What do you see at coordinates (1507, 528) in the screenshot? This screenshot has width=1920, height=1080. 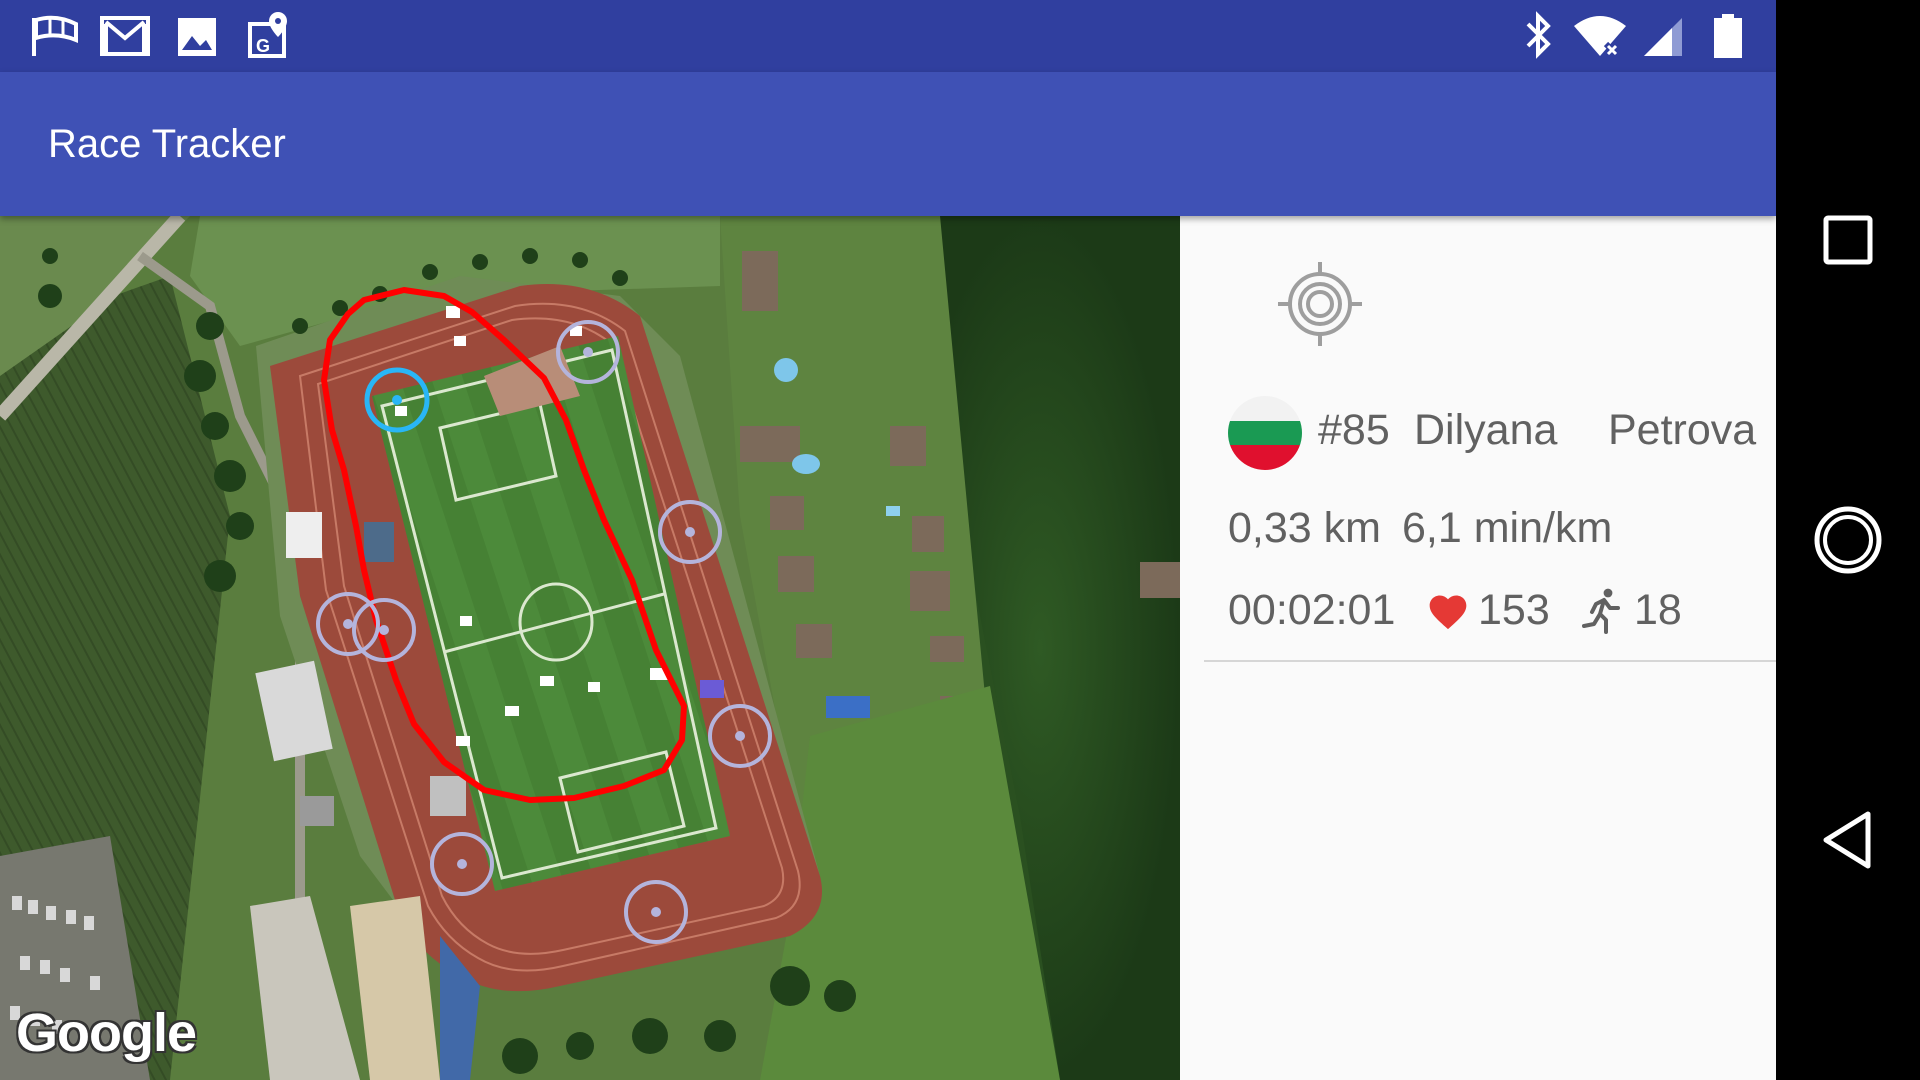 I see `pace-value: 6,1 min/km` at bounding box center [1507, 528].